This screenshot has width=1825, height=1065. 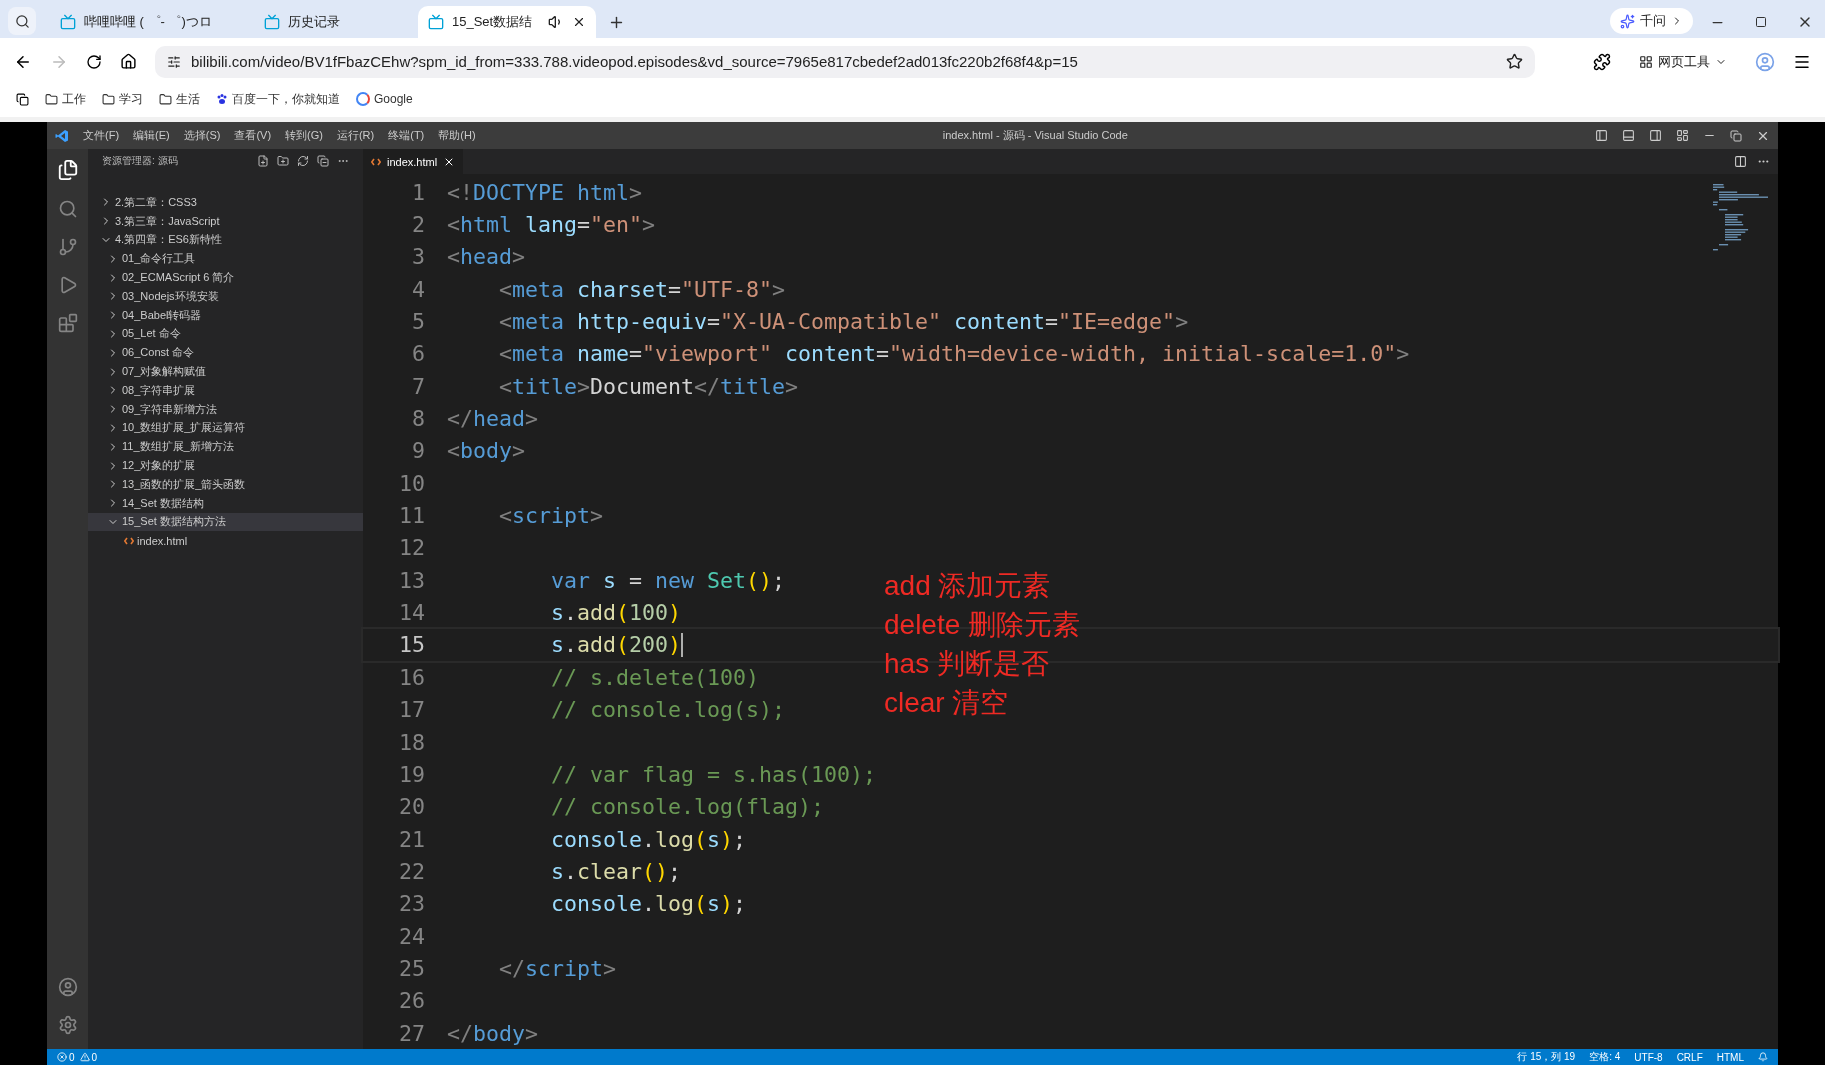 I want to click on folder-item: 4.第四章：ES6新特性, so click(x=225, y=240).